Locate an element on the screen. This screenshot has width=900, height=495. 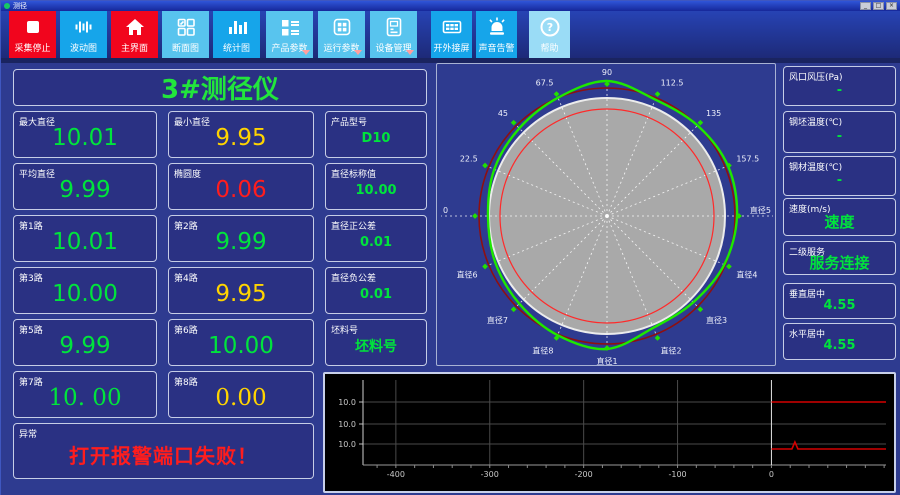
toolbar-button-alarm: 声音告警 is located at coordinates (496, 34).